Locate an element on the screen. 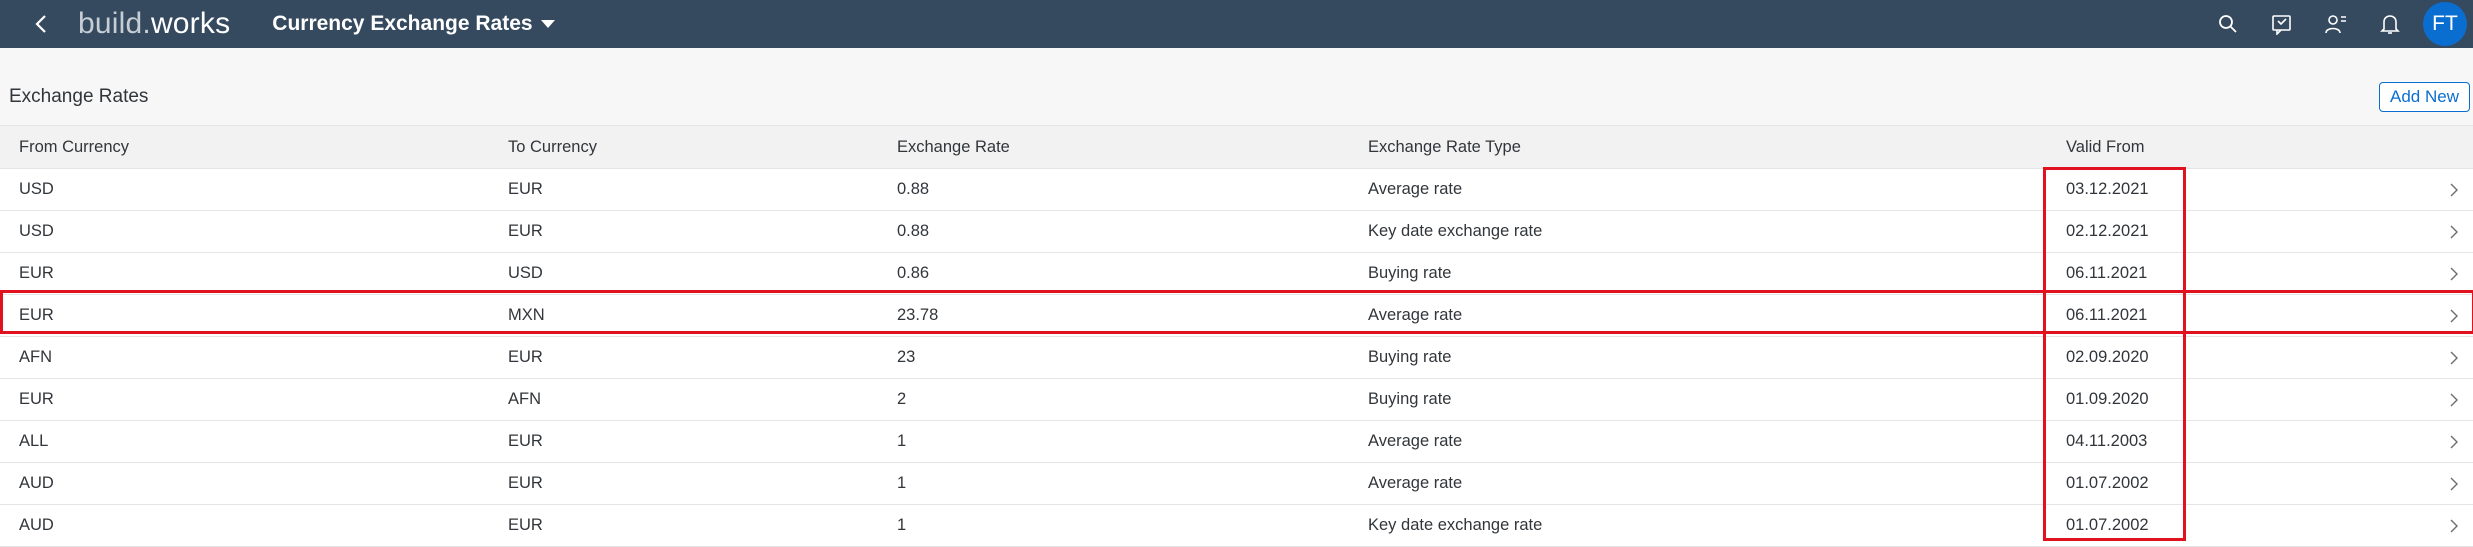 This screenshot has height=547, width=2473. cell-valid-from: 01.09.2020 is located at coordinates (2107, 399).